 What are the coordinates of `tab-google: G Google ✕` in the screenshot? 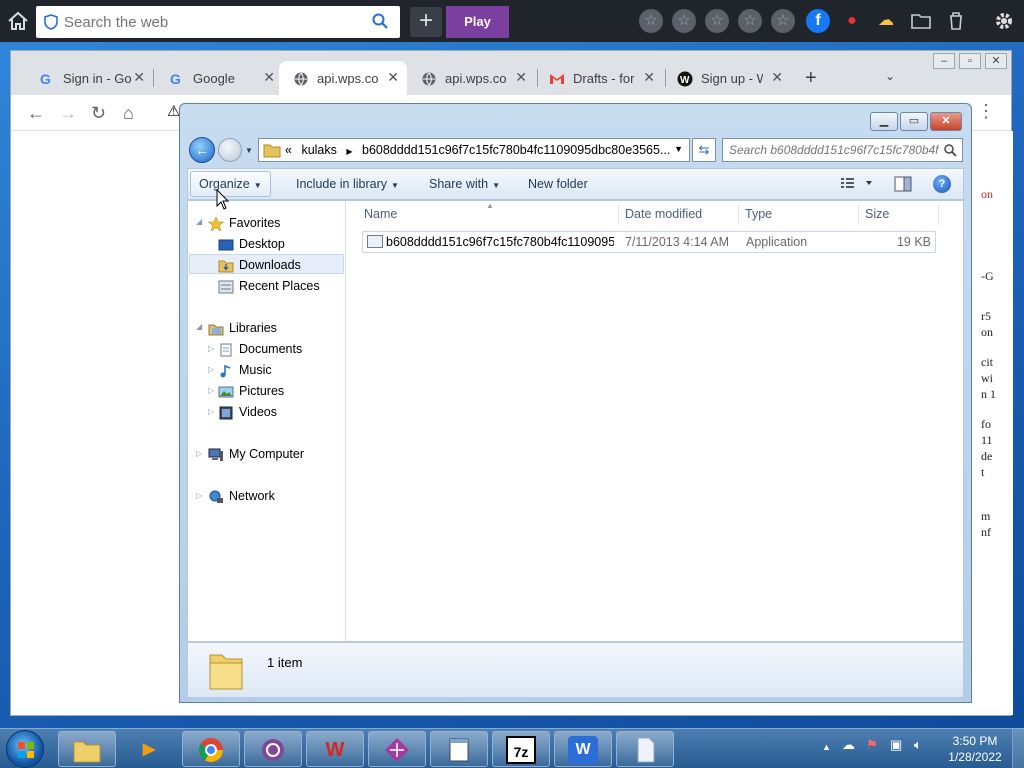 It's located at (219, 78).